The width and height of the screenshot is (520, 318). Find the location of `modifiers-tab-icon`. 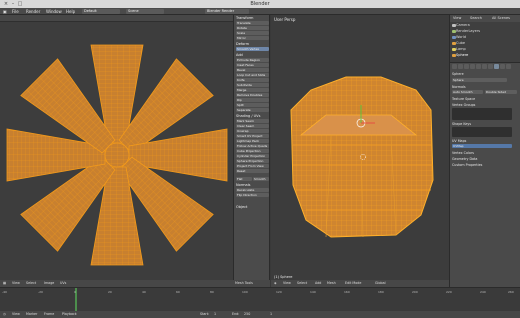

modifiers-tab-icon is located at coordinates (490, 66).